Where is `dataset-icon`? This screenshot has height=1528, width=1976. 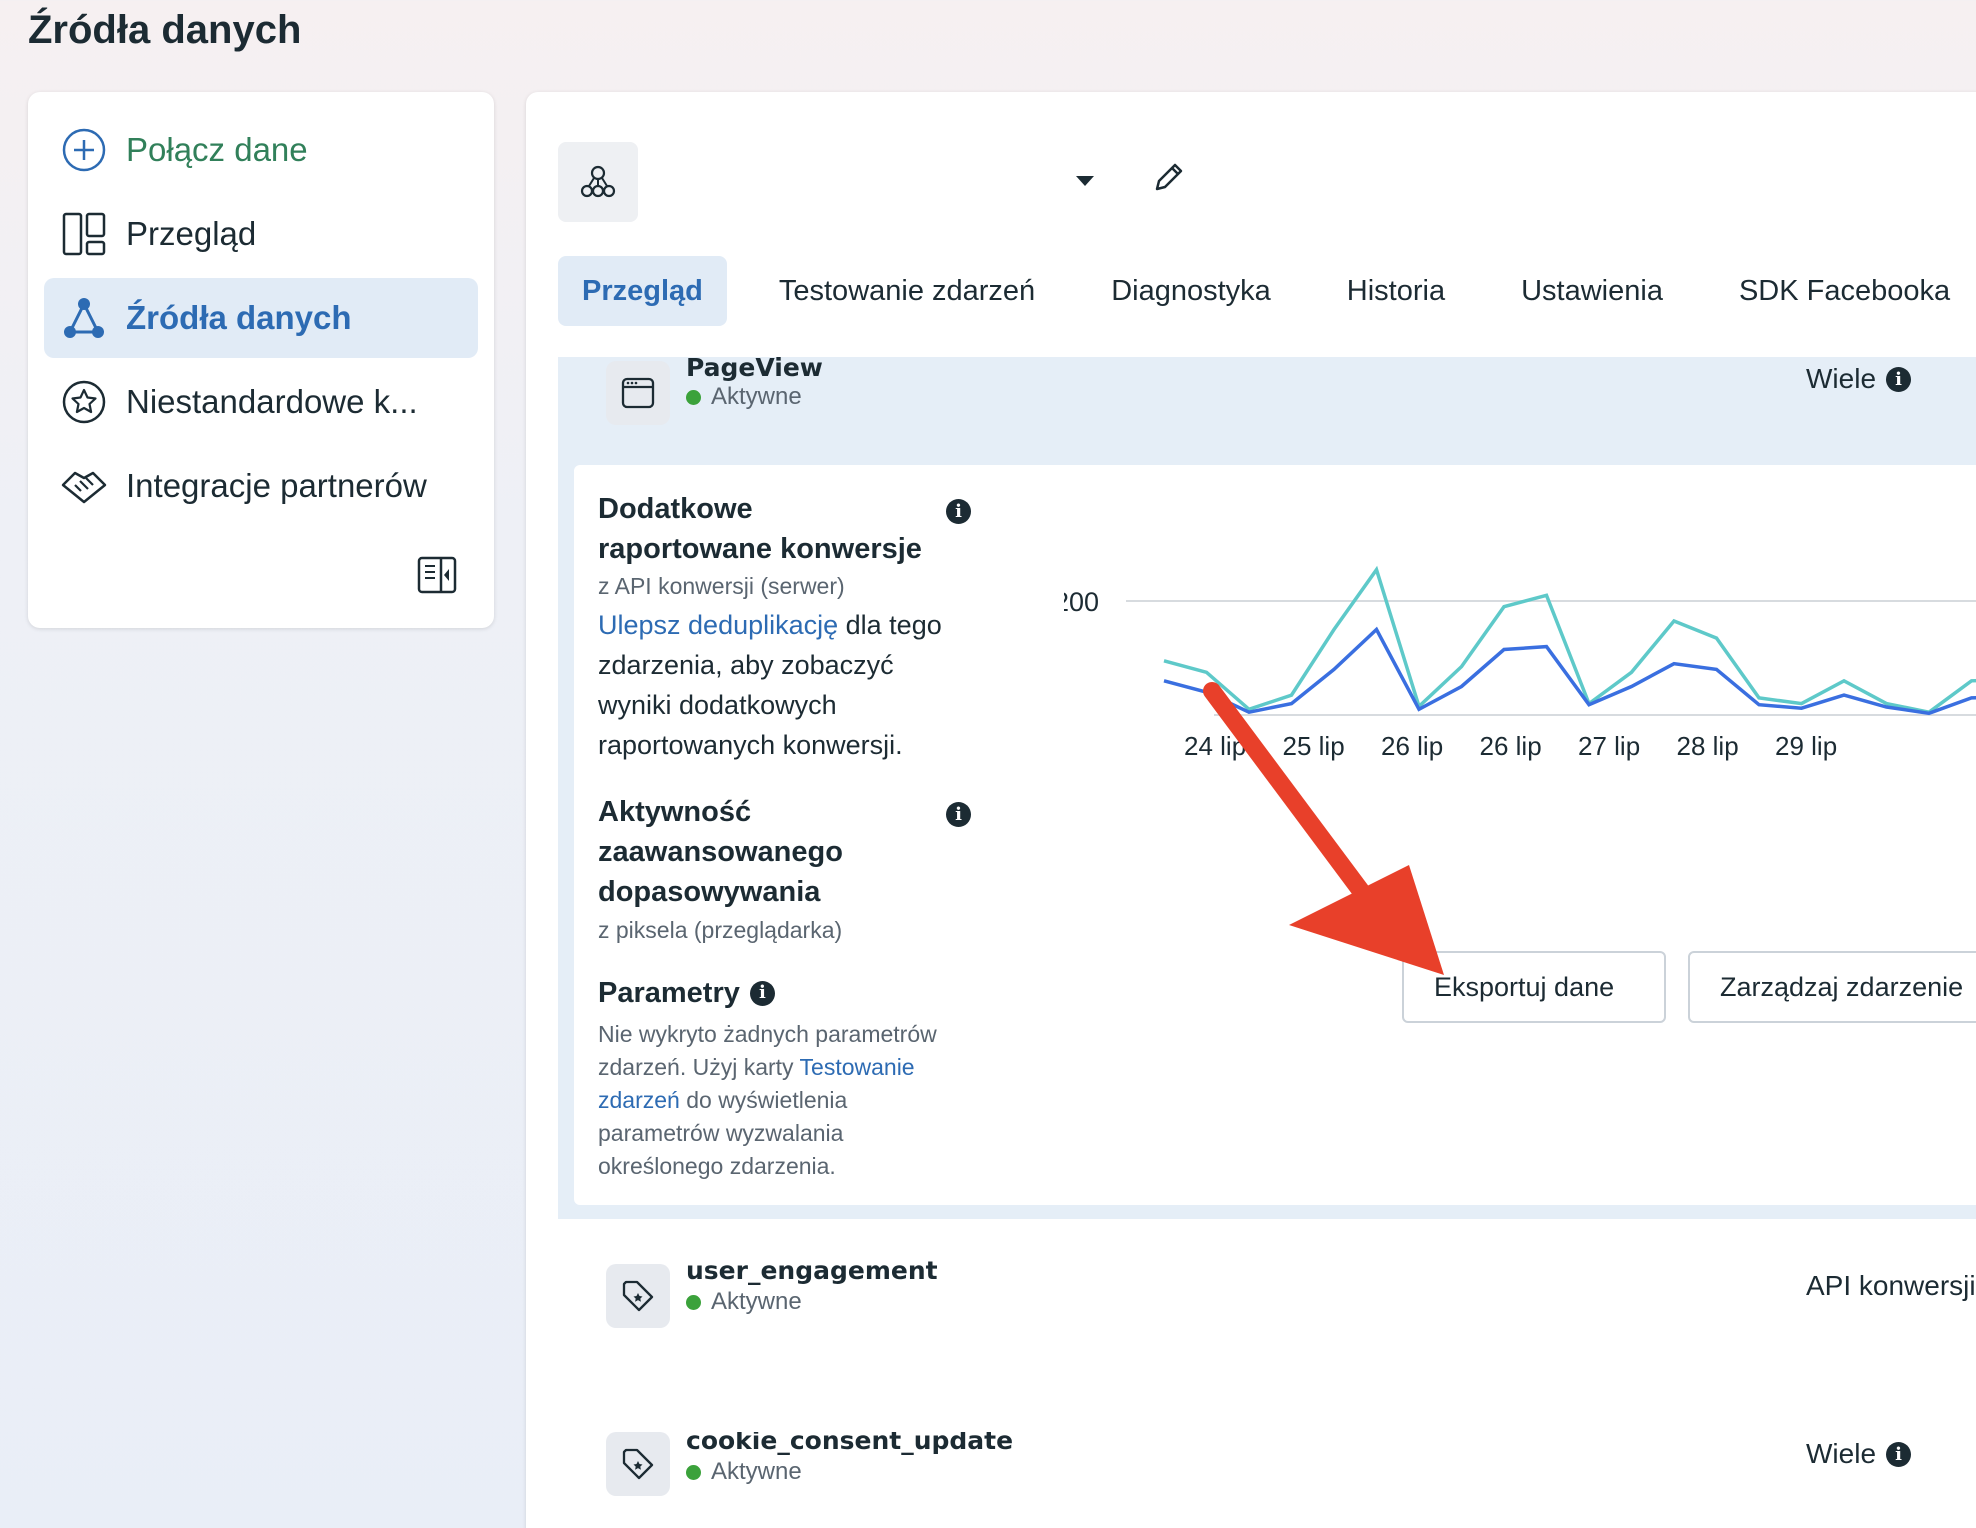
dataset-icon is located at coordinates (598, 181).